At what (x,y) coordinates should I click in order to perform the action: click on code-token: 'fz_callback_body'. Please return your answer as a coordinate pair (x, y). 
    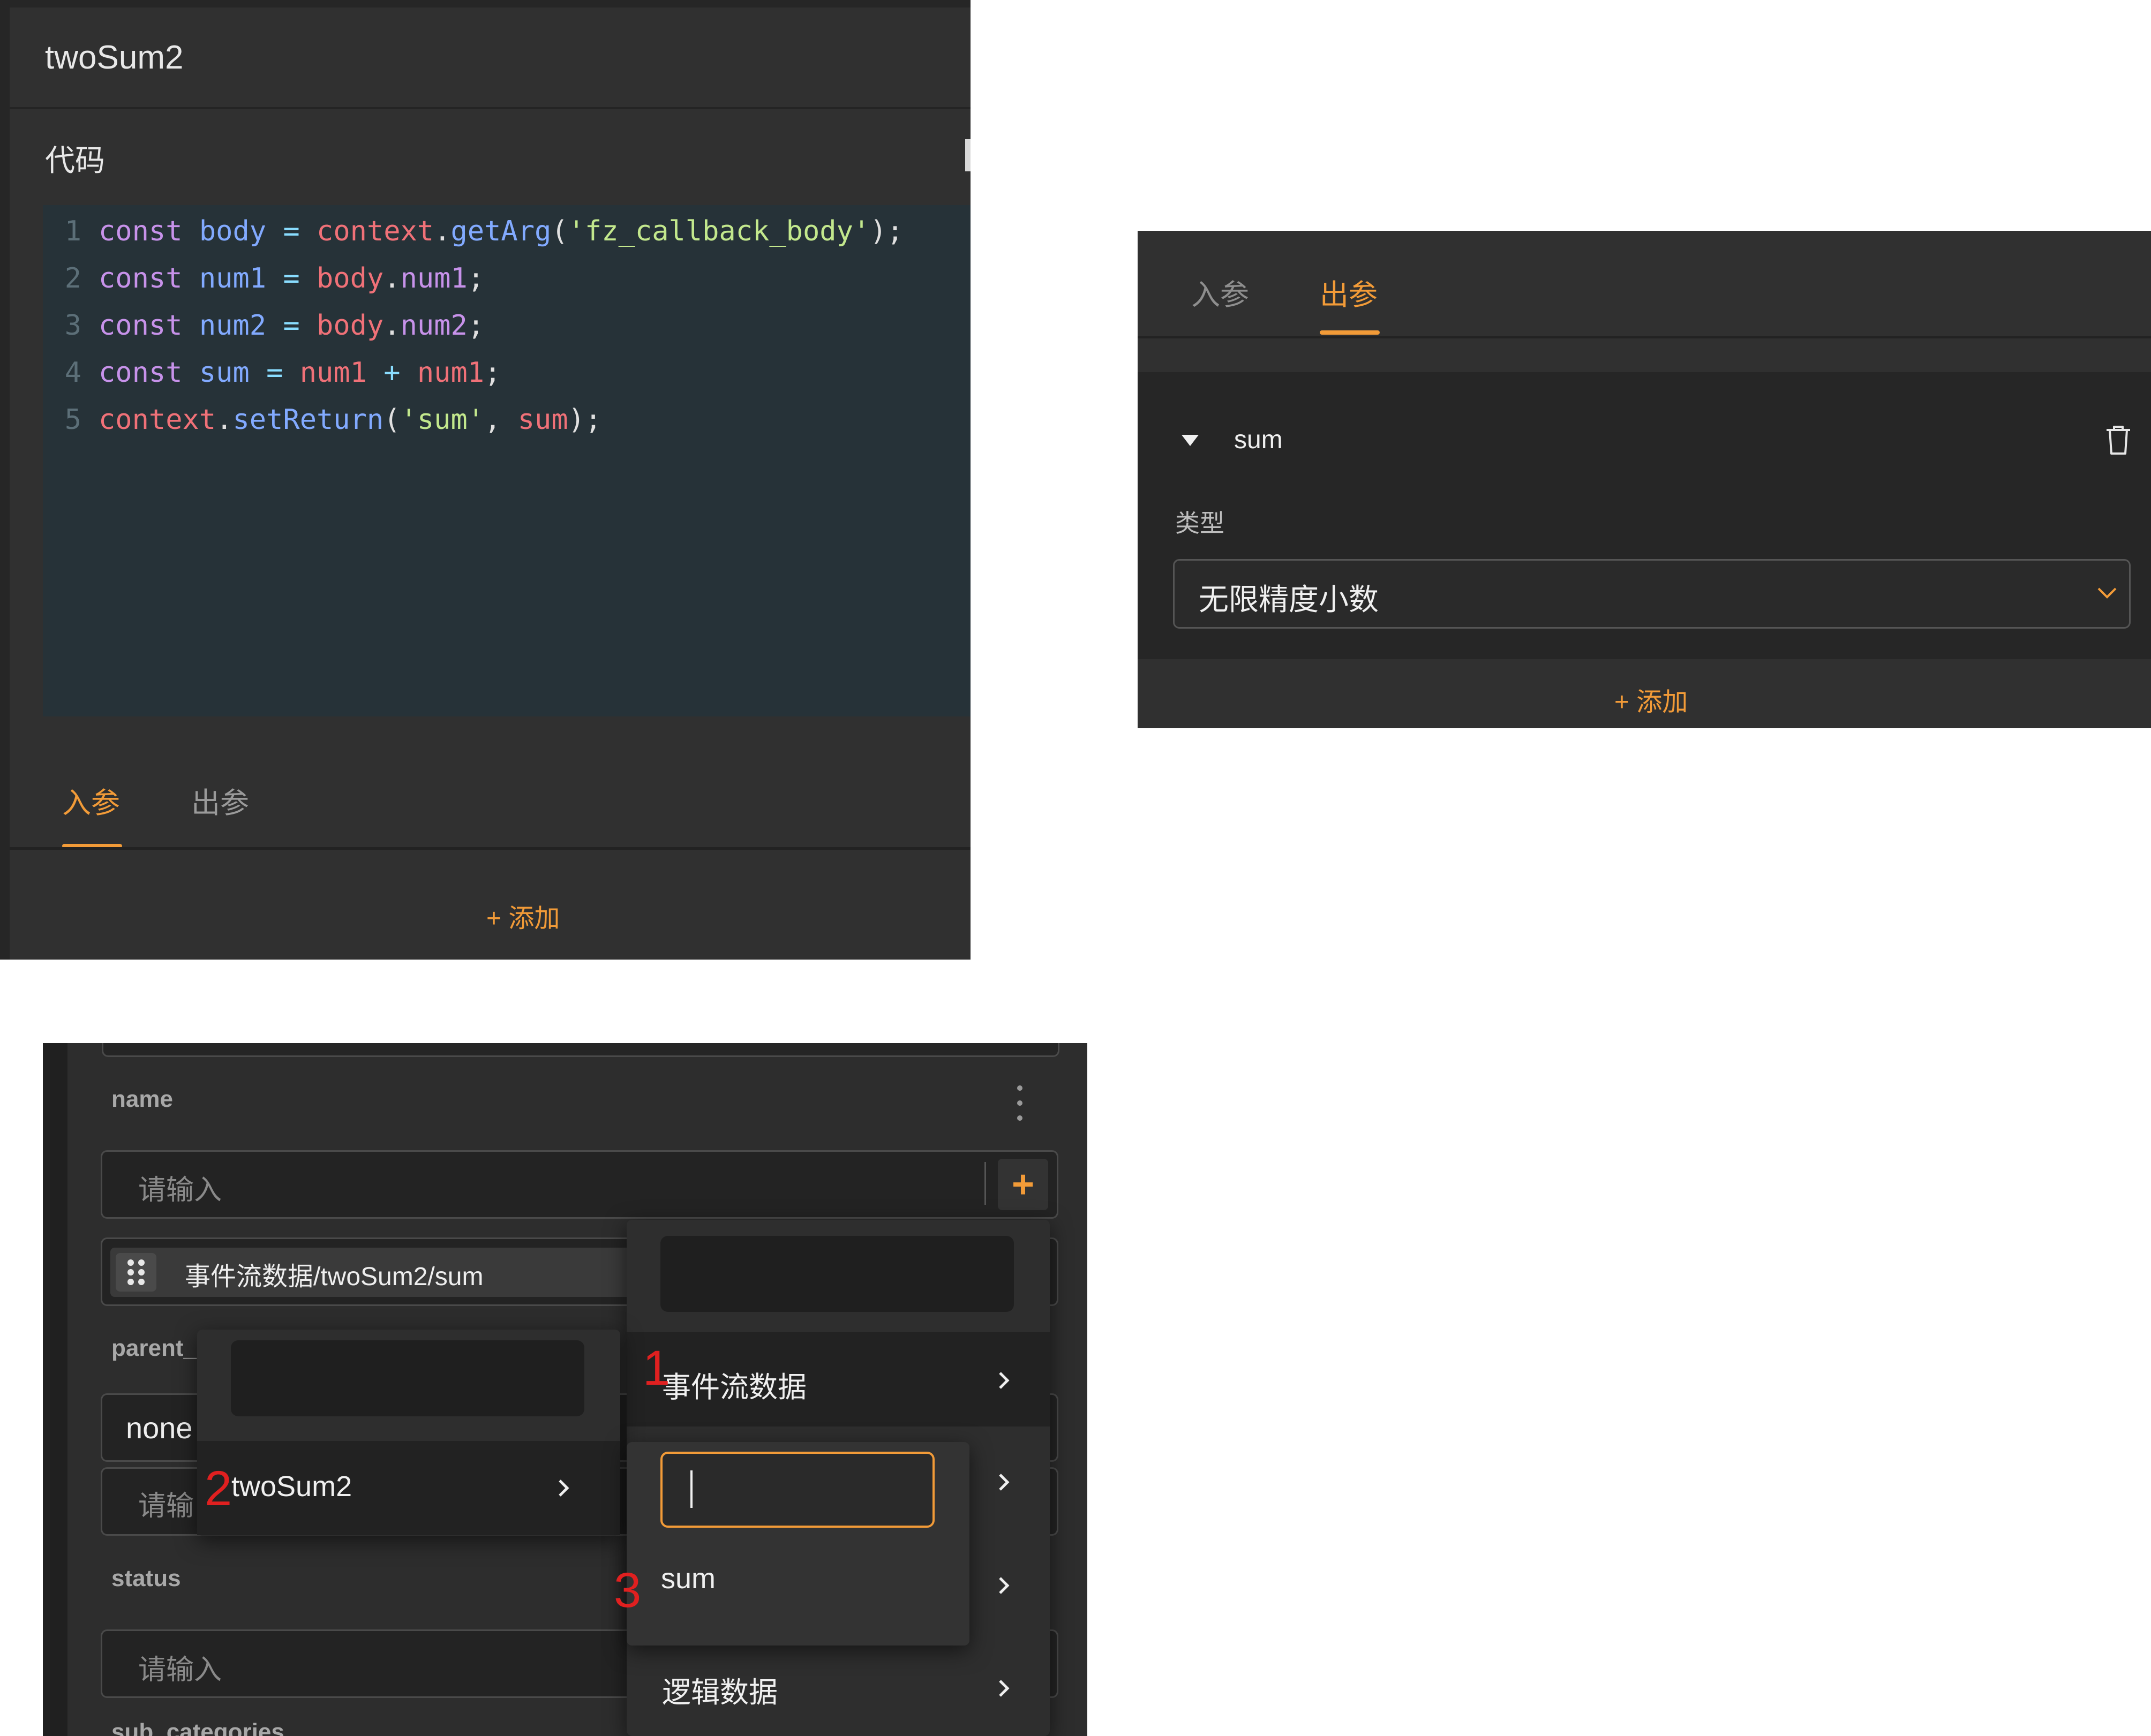
    Looking at the image, I should click on (719, 231).